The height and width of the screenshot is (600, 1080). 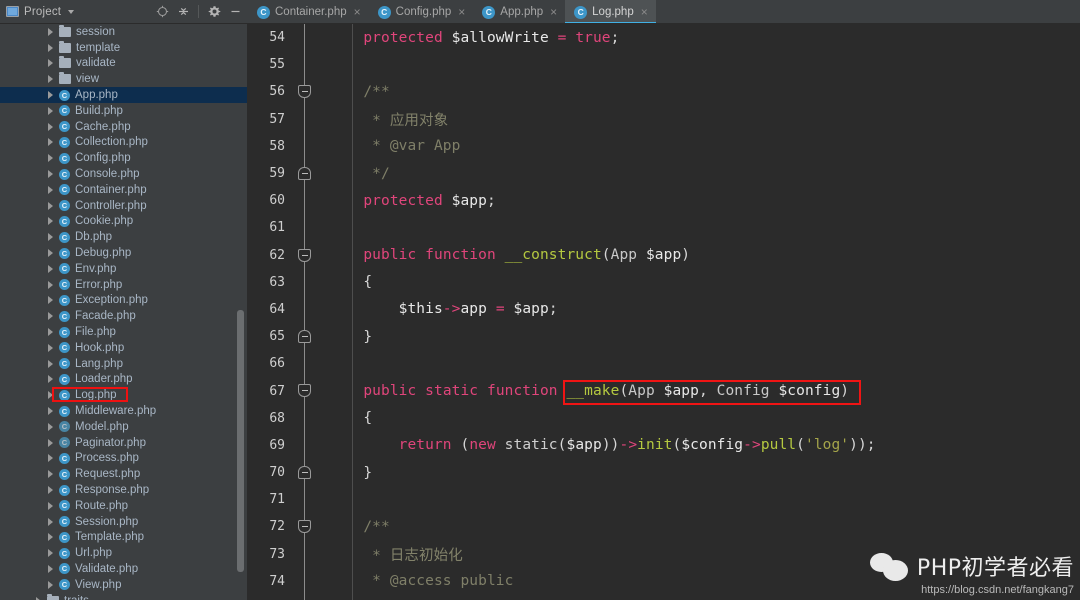 I want to click on code-line: 63 {, so click(x=664, y=282).